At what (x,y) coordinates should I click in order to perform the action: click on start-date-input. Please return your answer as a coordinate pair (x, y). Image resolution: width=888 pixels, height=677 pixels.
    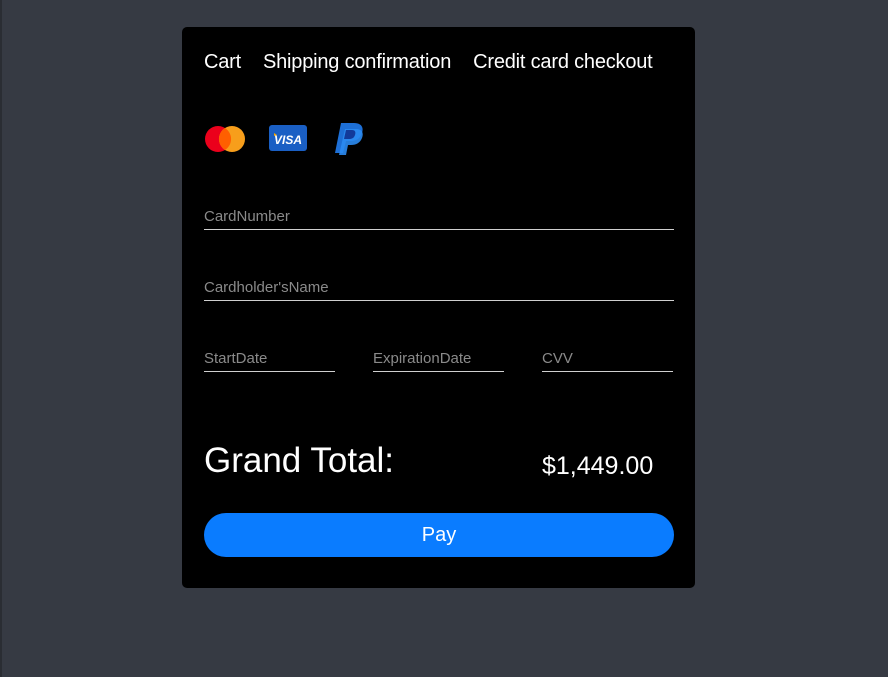
    Looking at the image, I should click on (269, 359).